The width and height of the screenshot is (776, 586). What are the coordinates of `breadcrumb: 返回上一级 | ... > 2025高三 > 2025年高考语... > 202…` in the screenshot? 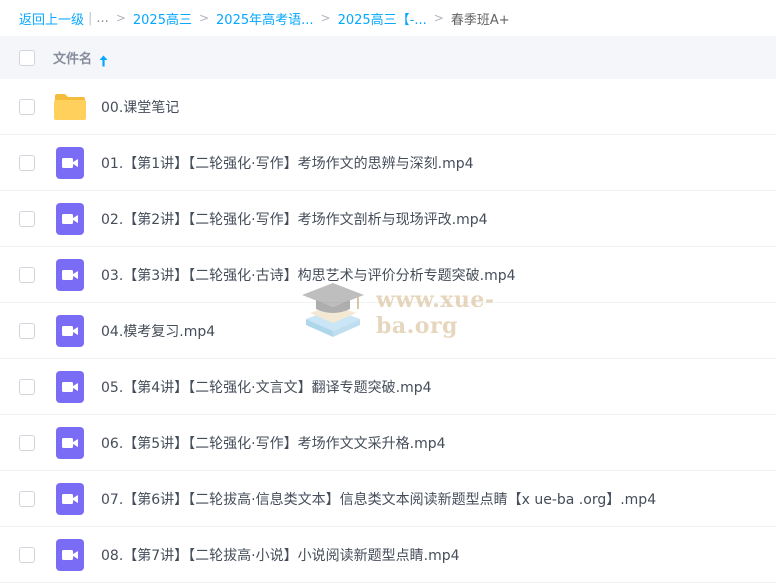 It's located at (388, 18).